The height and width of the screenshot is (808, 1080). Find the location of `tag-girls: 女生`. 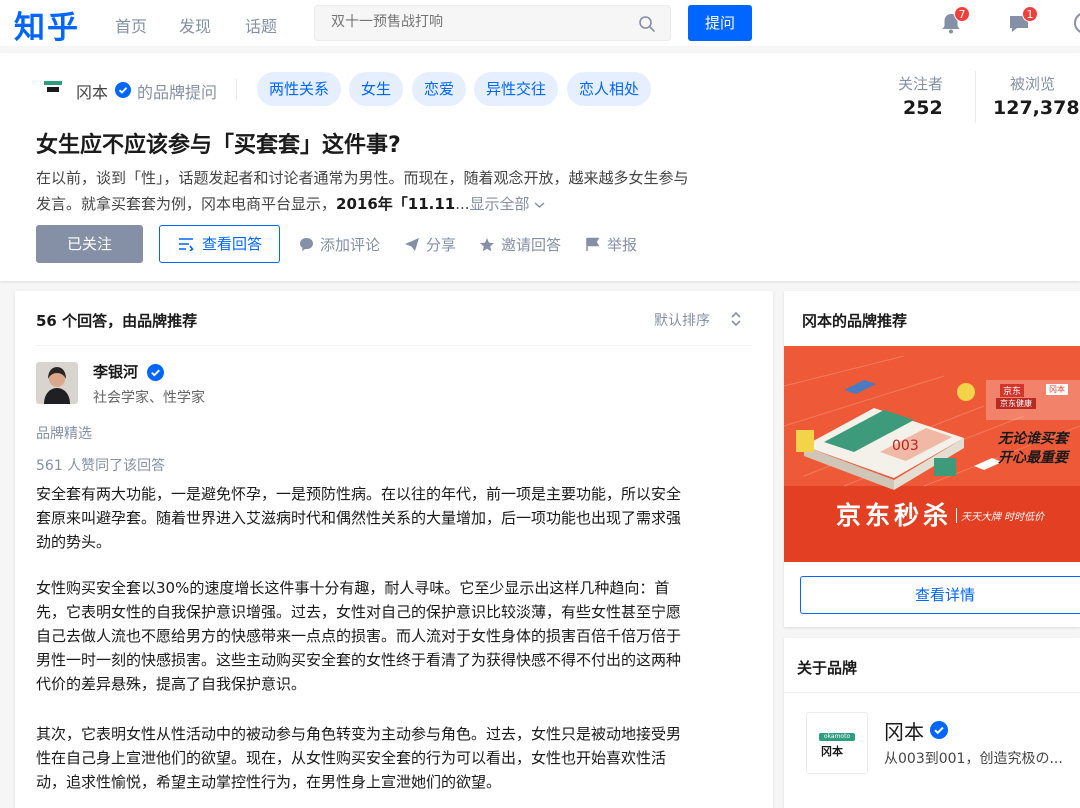

tag-girls: 女生 is located at coordinates (376, 89).